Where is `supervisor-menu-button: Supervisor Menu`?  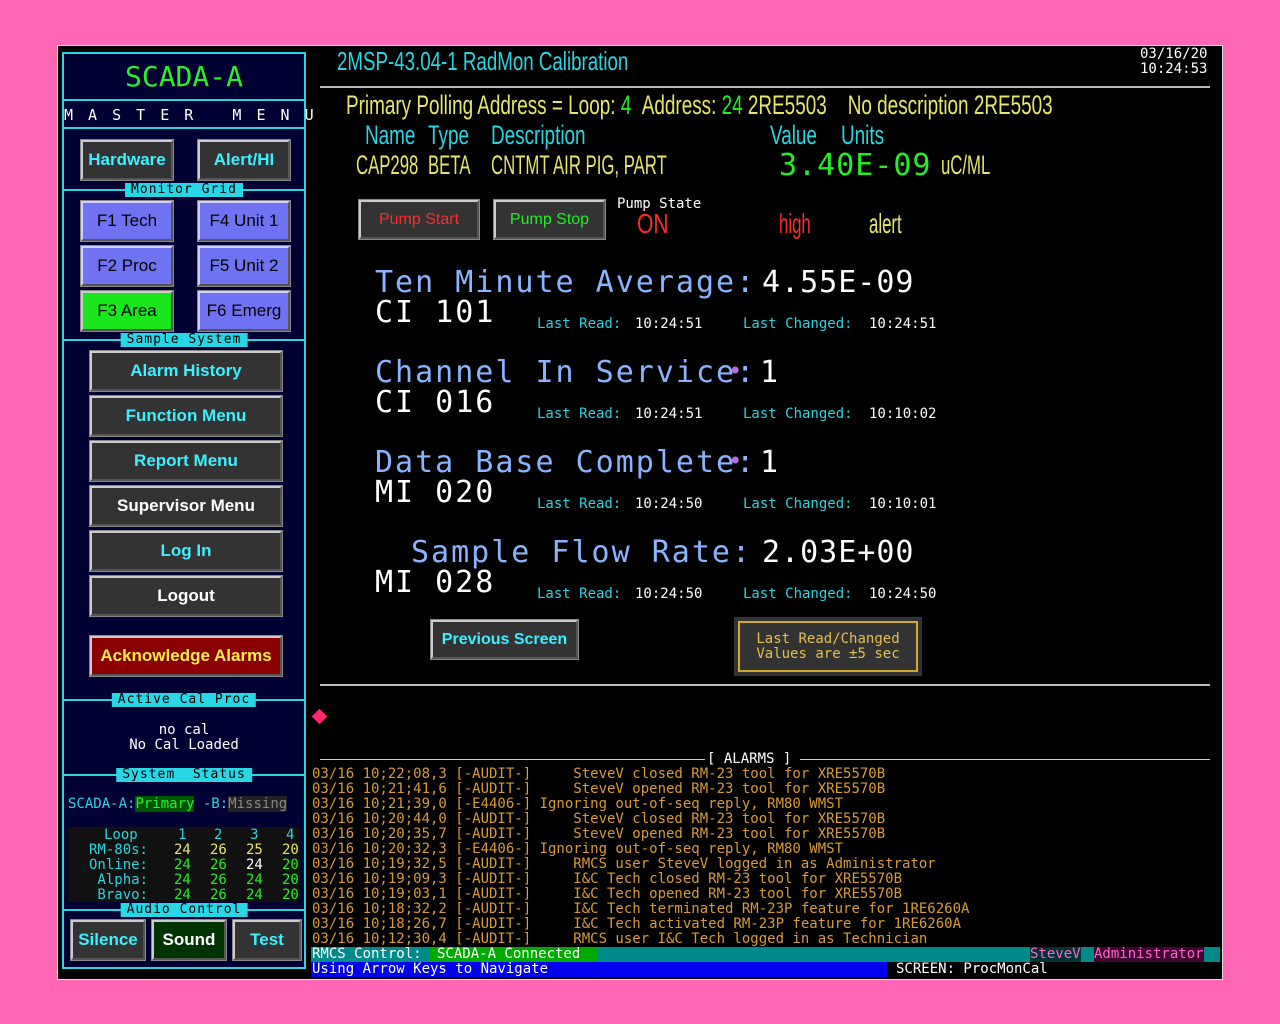 supervisor-menu-button: Supervisor Menu is located at coordinates (186, 506).